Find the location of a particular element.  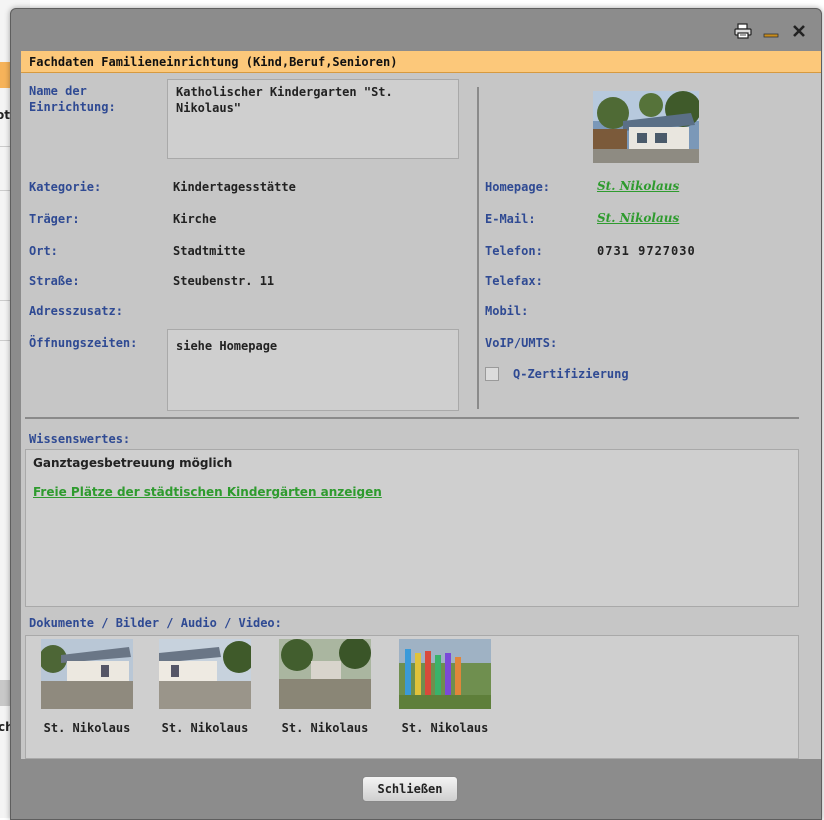

adresszusatz-label: Adresszusatz: is located at coordinates (76, 311).